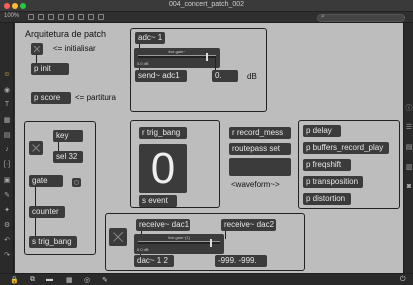 This screenshot has width=413, height=285. Describe the element at coordinates (408, 186) in the screenshot. I see `camera-icon: ◙` at that location.